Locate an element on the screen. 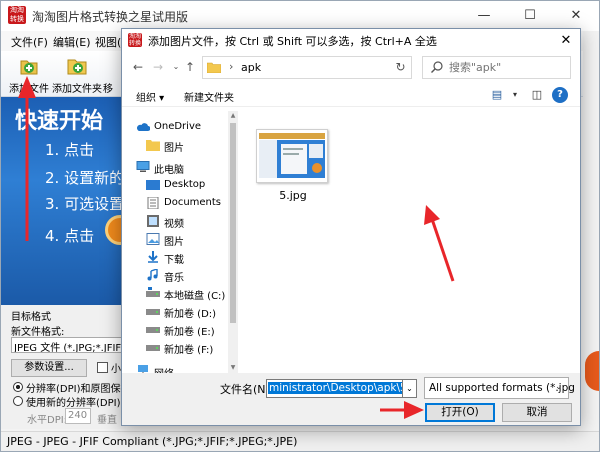  tree-item-network: 网络 is located at coordinates (175, 368).